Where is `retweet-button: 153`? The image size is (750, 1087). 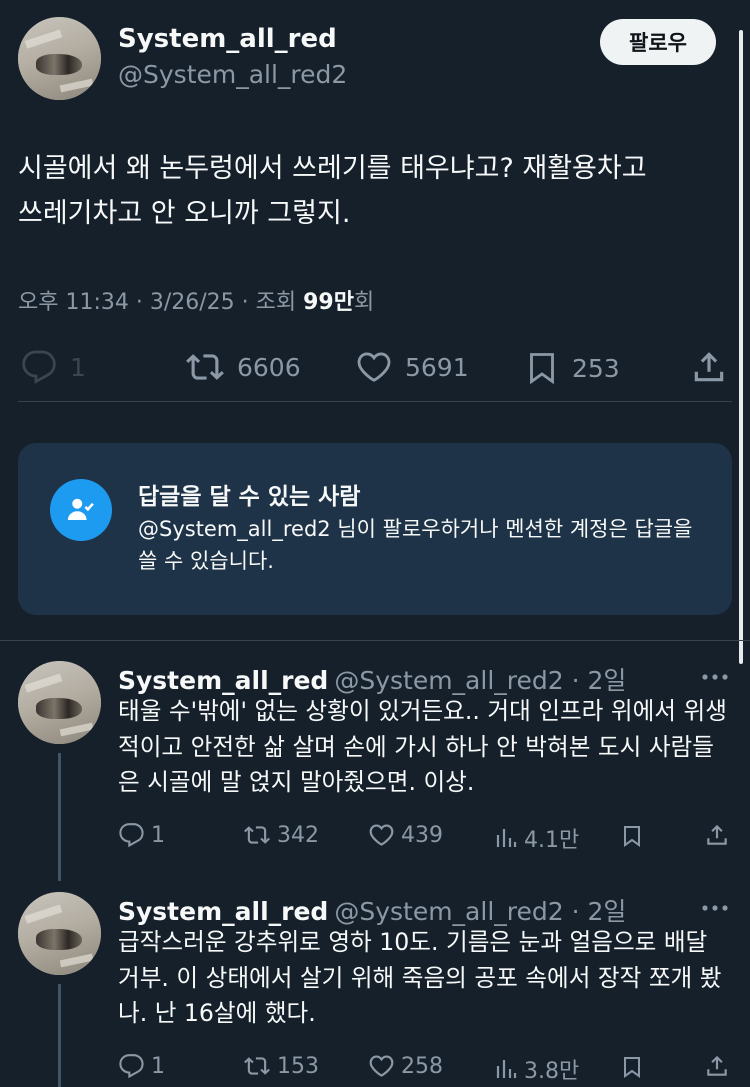 retweet-button: 153 is located at coordinates (281, 1066).